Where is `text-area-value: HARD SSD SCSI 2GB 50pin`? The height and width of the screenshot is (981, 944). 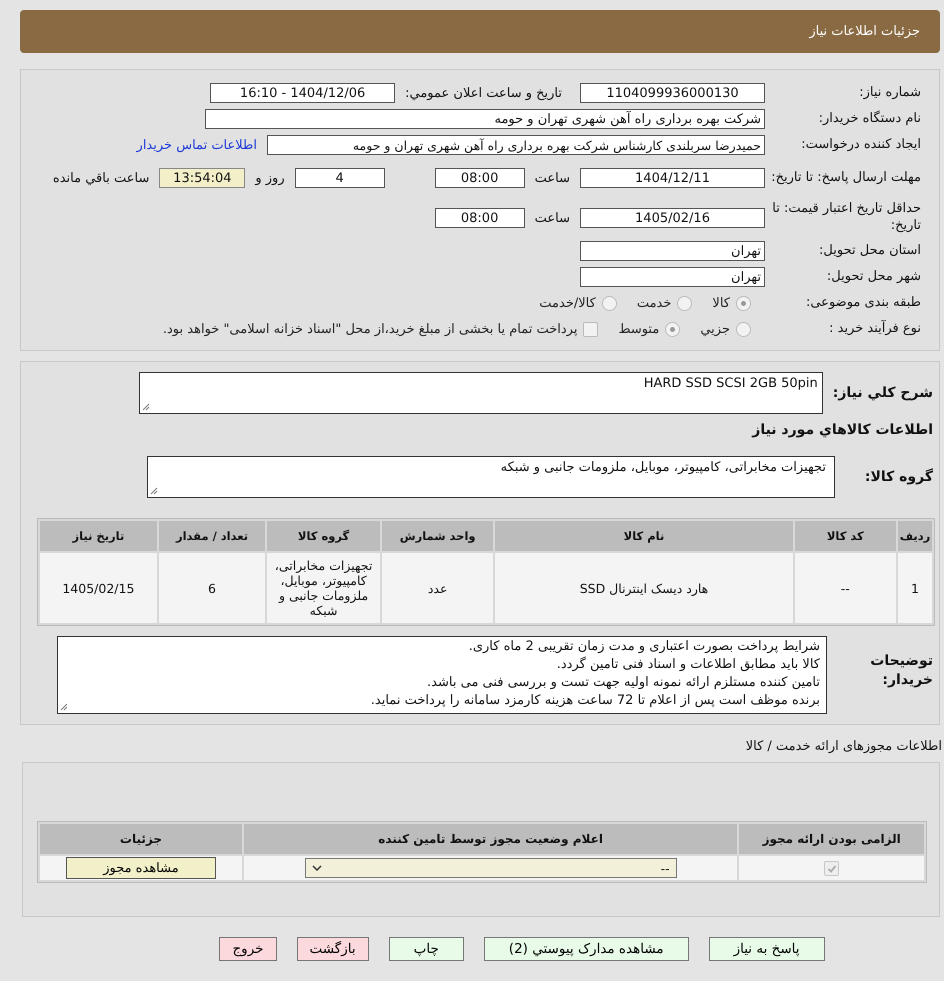
text-area-value: HARD SSD SCSI 2GB 50pin is located at coordinates (731, 383).